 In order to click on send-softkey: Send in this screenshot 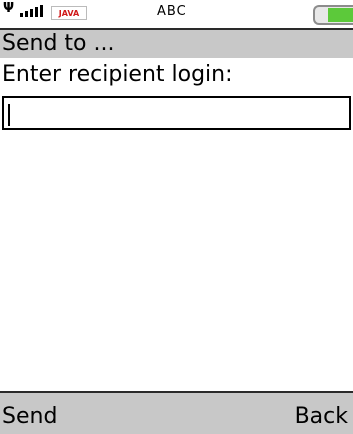, I will do `click(29, 417)`.